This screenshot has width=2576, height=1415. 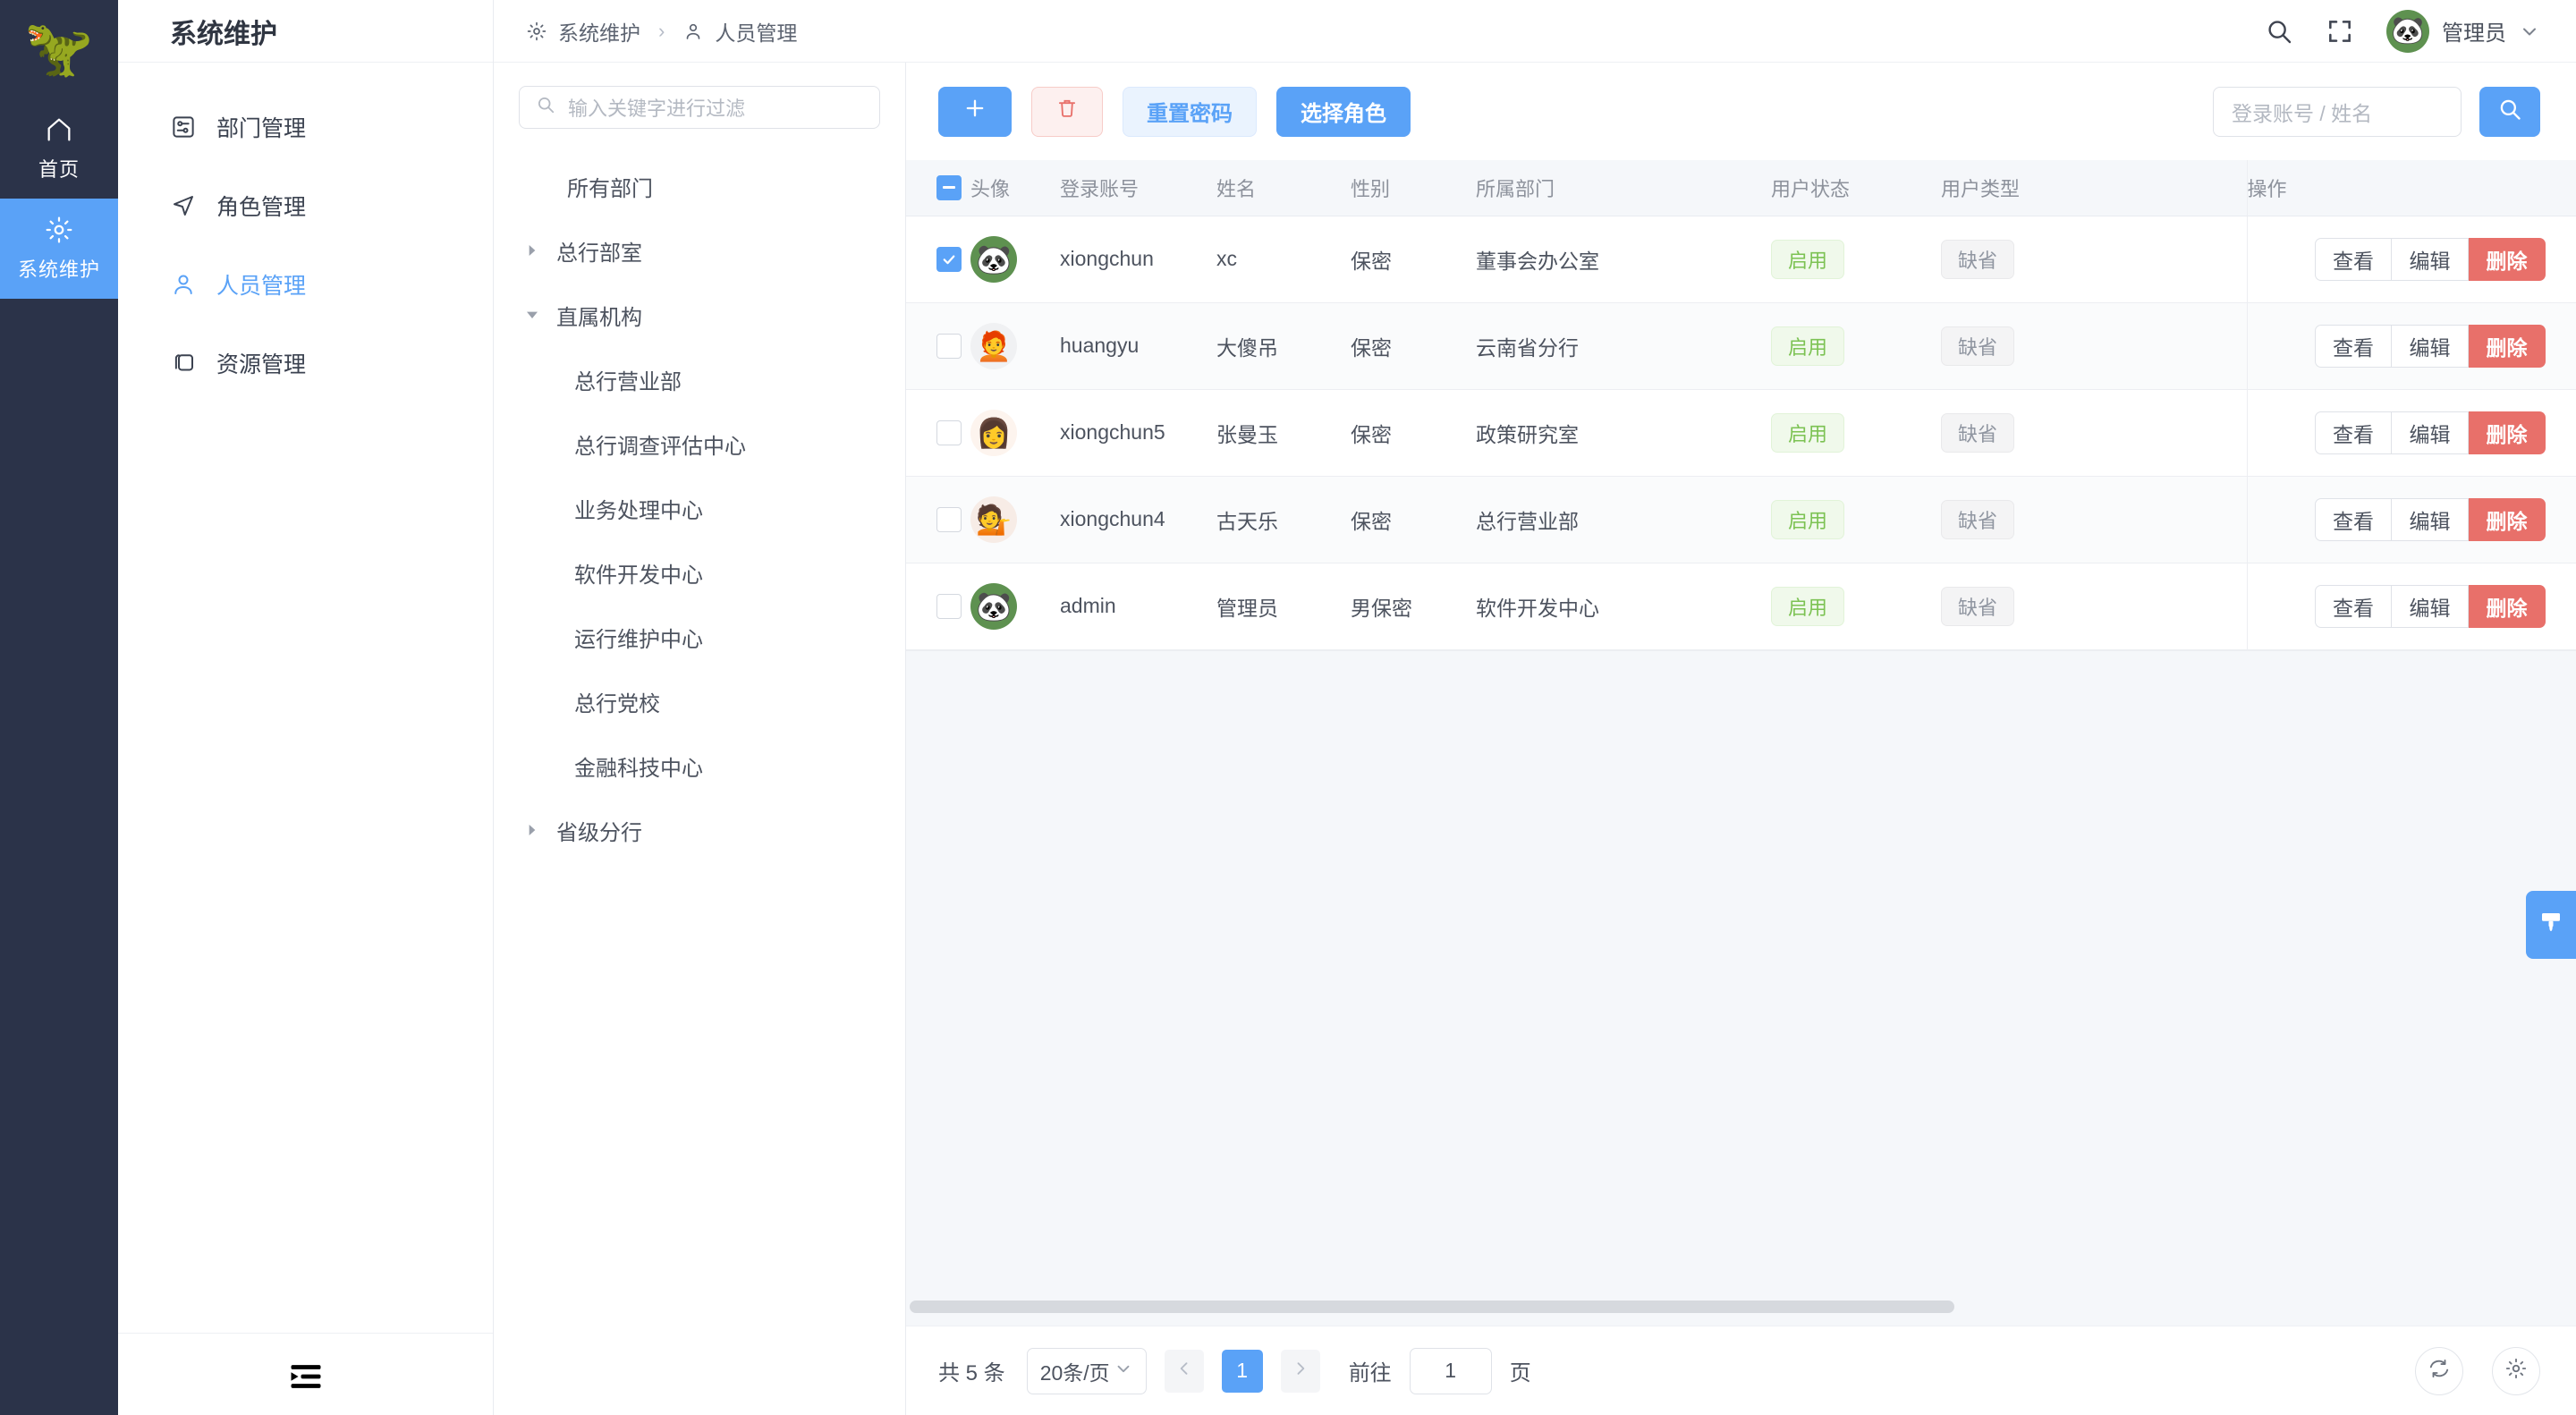 What do you see at coordinates (693, 32) in the screenshot?
I see `user-icon` at bounding box center [693, 32].